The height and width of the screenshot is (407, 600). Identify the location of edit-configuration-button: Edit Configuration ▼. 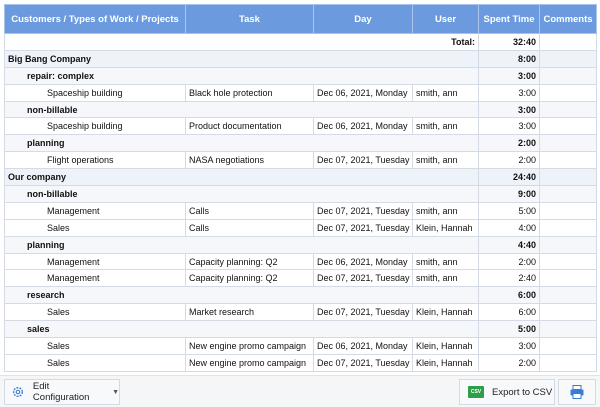
(62, 392).